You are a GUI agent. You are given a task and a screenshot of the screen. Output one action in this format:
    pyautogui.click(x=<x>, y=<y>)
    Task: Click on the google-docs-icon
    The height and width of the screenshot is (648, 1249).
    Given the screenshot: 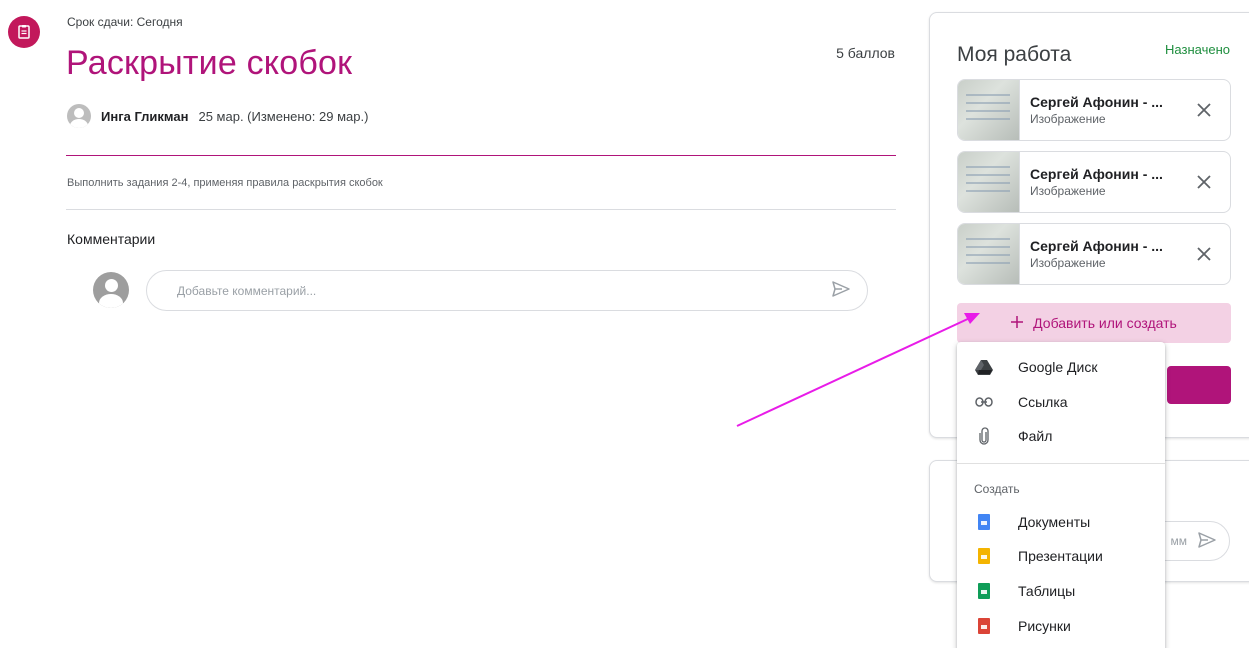 What is the action you would take?
    pyautogui.click(x=984, y=522)
    